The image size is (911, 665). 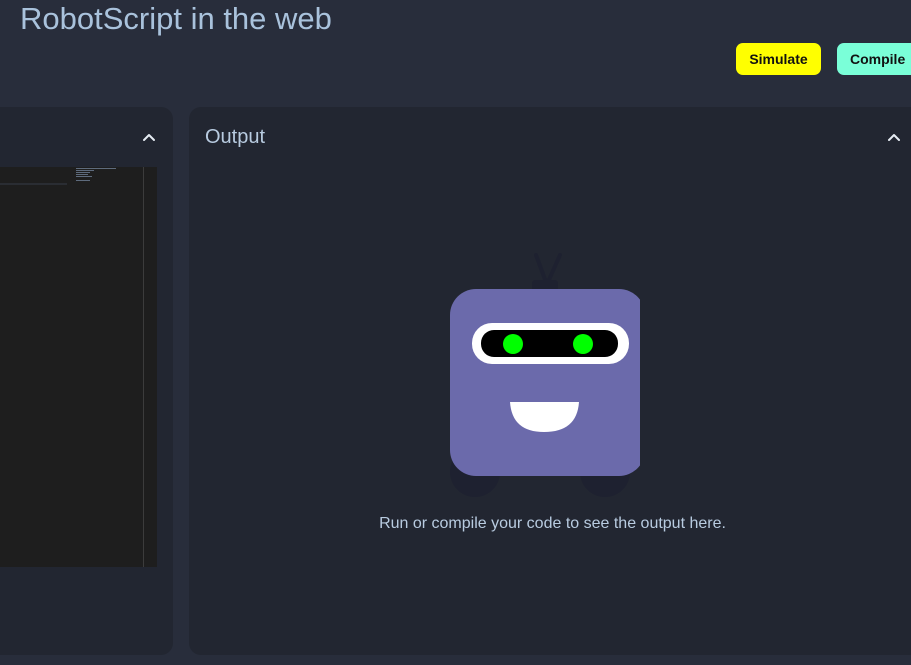 What do you see at coordinates (143, 367) in the screenshot?
I see `editor-scrollbar` at bounding box center [143, 367].